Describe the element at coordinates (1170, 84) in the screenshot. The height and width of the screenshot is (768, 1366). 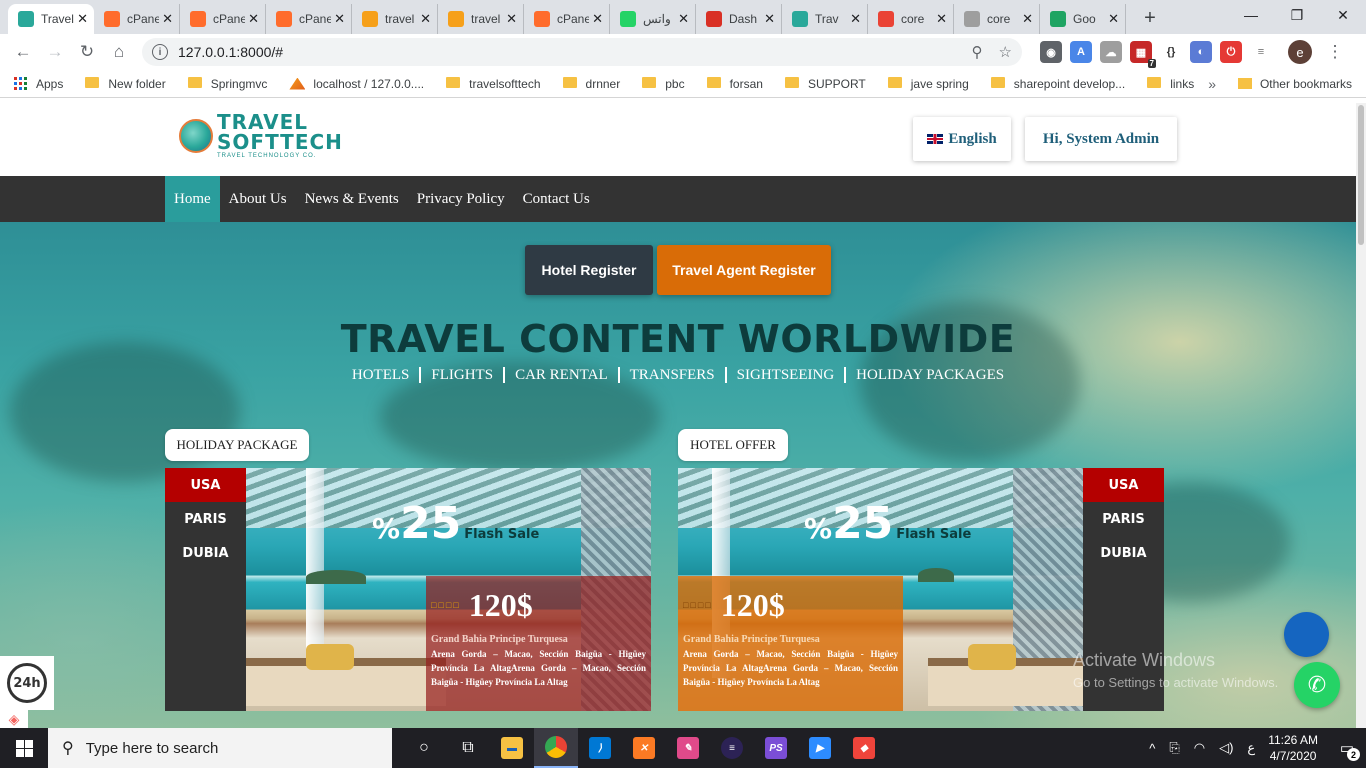
I see `bookmark-item: links` at that location.